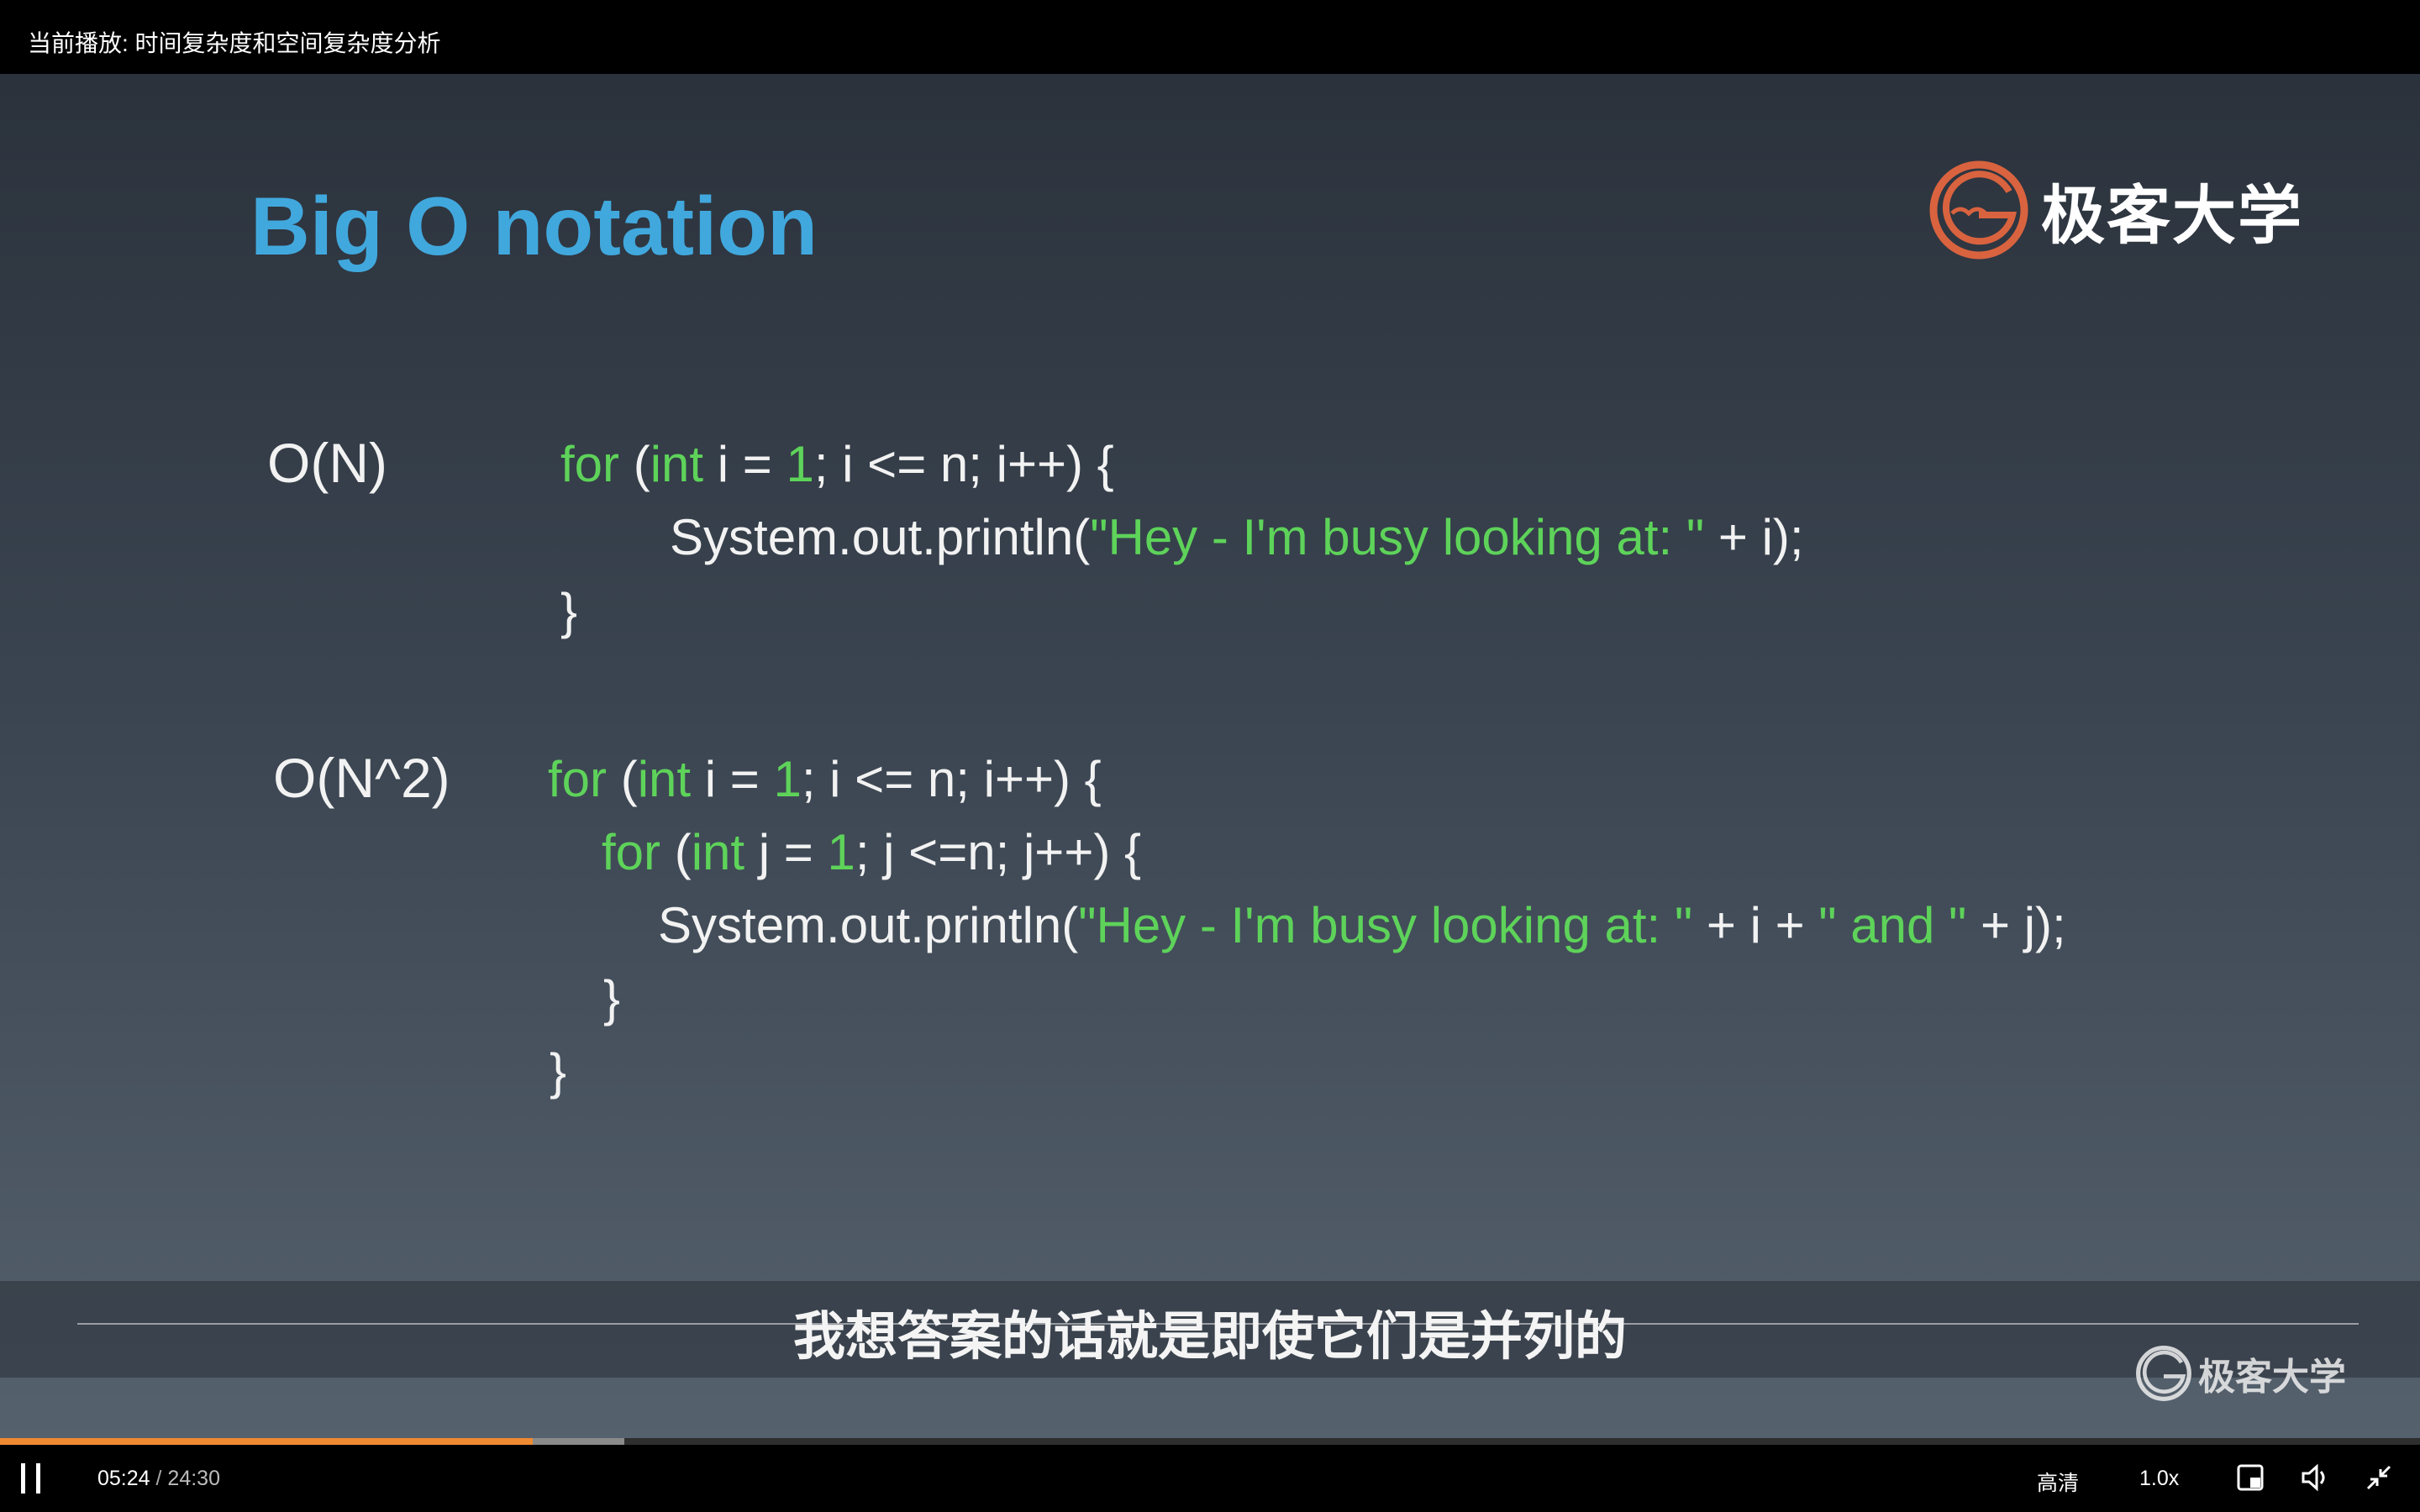  What do you see at coordinates (1754, 537) in the screenshot?
I see `code-token: + i);` at bounding box center [1754, 537].